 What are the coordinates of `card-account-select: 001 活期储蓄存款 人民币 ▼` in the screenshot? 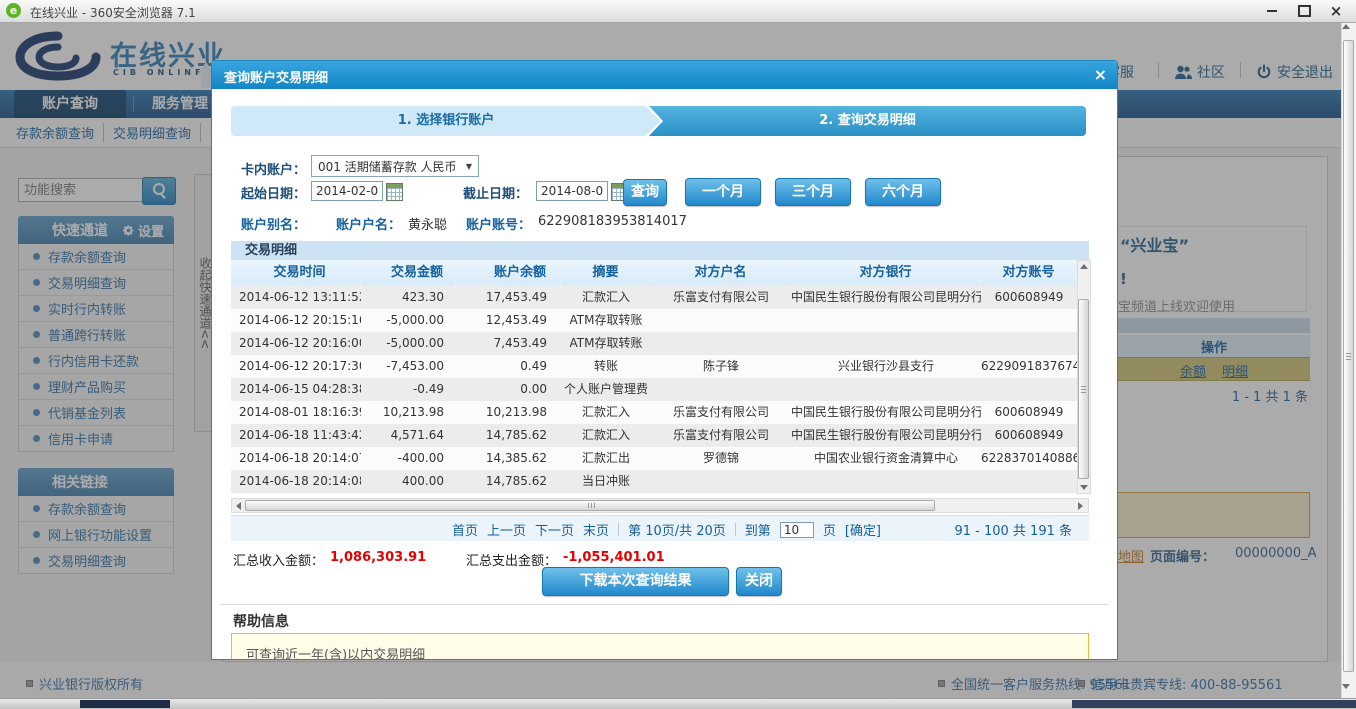 It's located at (395, 166).